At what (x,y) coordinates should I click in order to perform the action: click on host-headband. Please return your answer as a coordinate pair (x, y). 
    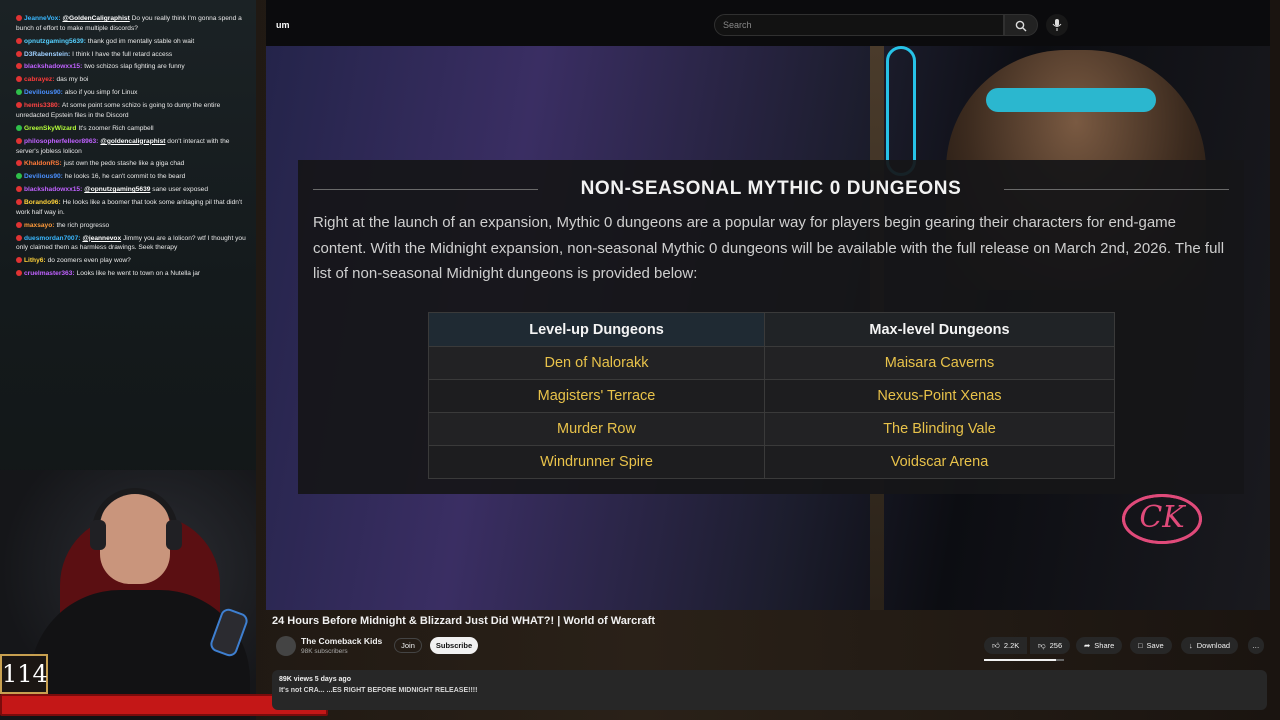
    Looking at the image, I should click on (1071, 100).